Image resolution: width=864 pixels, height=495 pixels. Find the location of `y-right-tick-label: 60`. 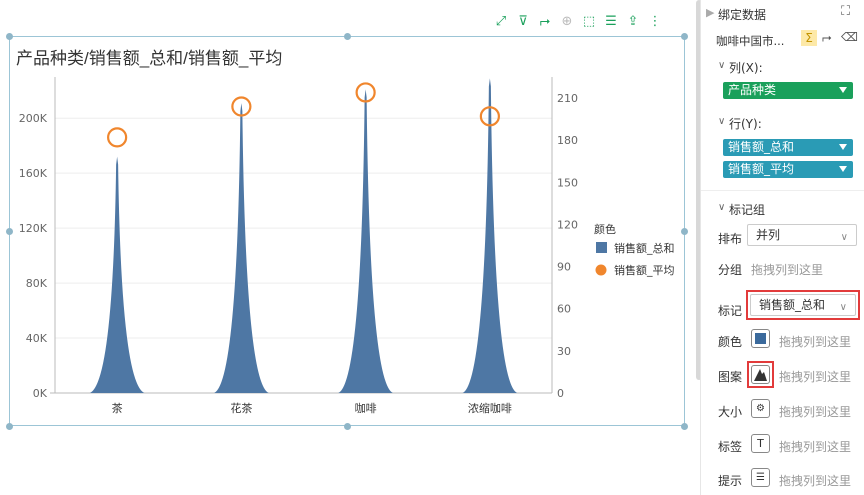

y-right-tick-label: 60 is located at coordinates (564, 309).